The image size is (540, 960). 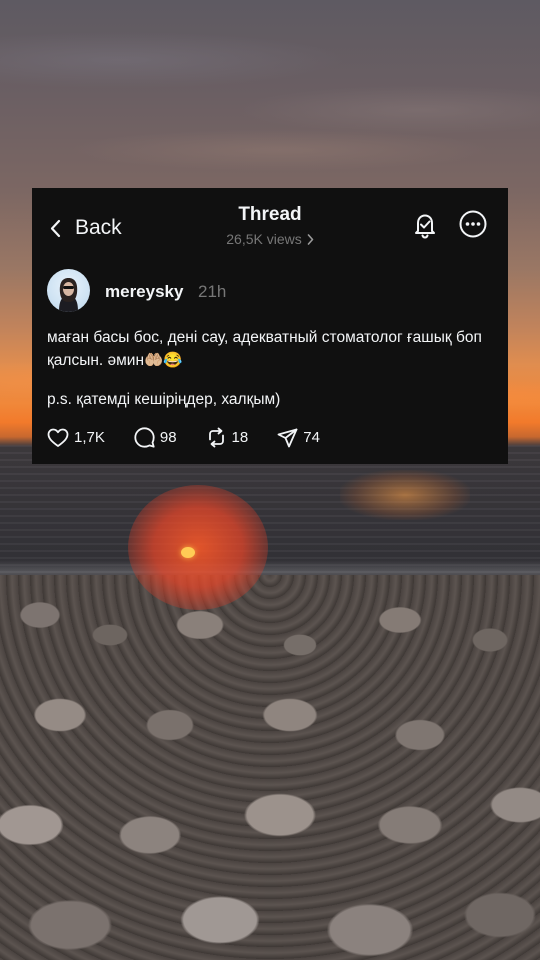 I want to click on action-bar: 1,7K 98 18 74, so click(x=198, y=437).